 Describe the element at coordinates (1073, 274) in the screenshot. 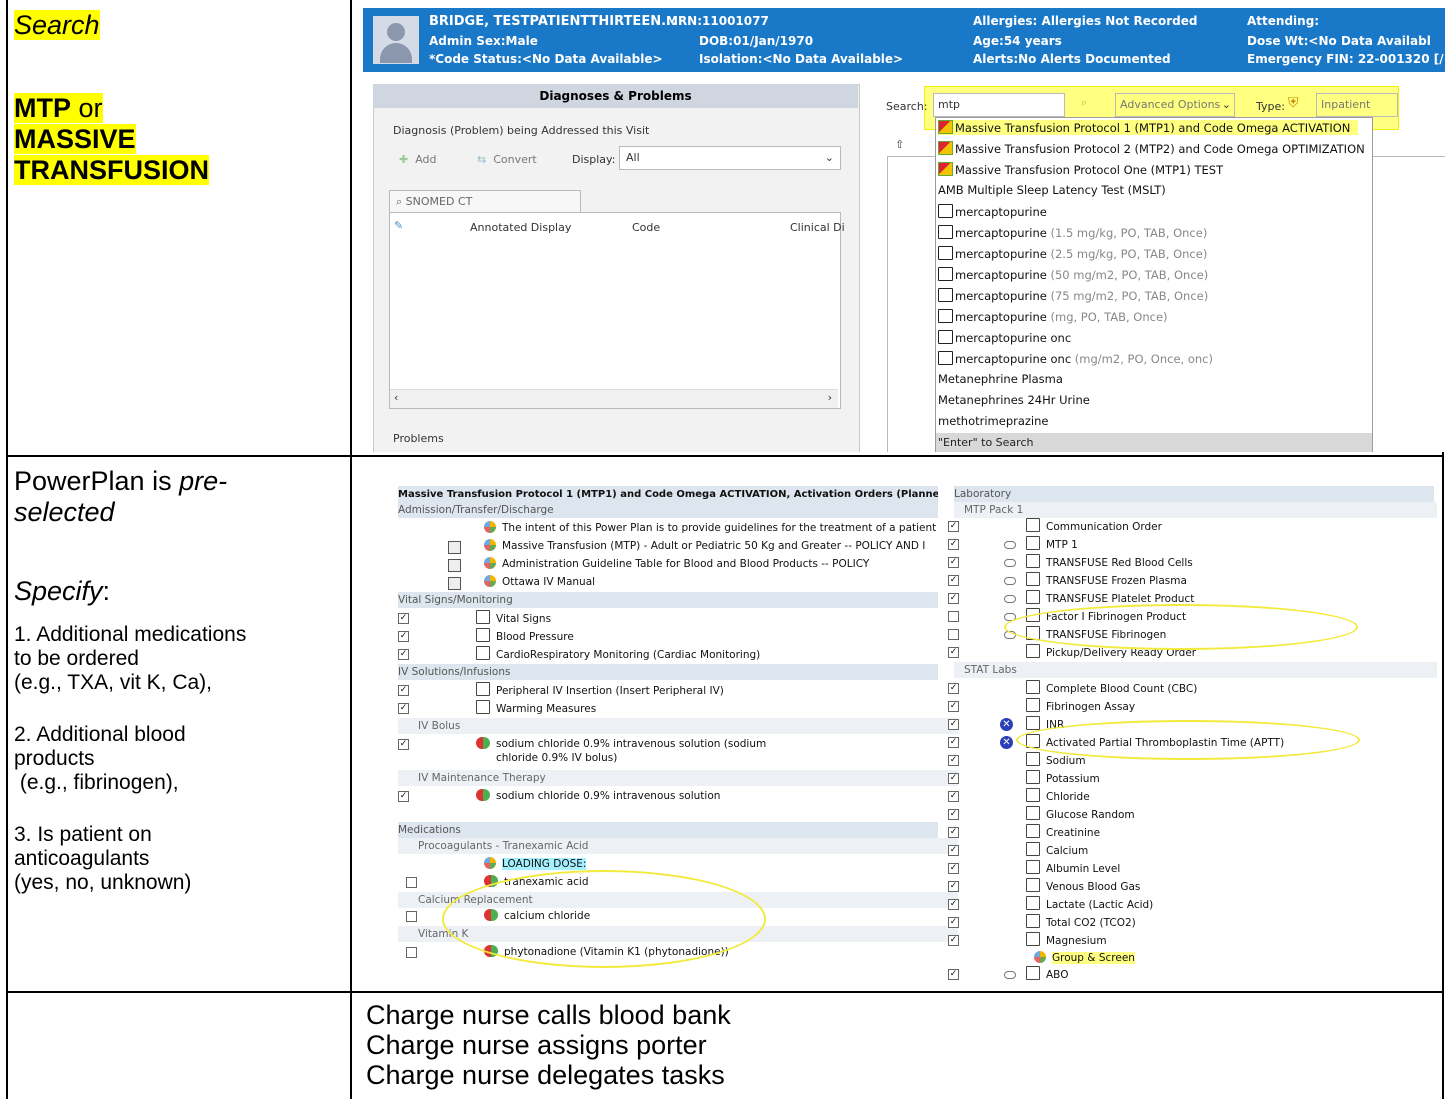

I see `search-result-item: mercaptopurine (50 mg/m2, PO, TAB, Once)` at that location.